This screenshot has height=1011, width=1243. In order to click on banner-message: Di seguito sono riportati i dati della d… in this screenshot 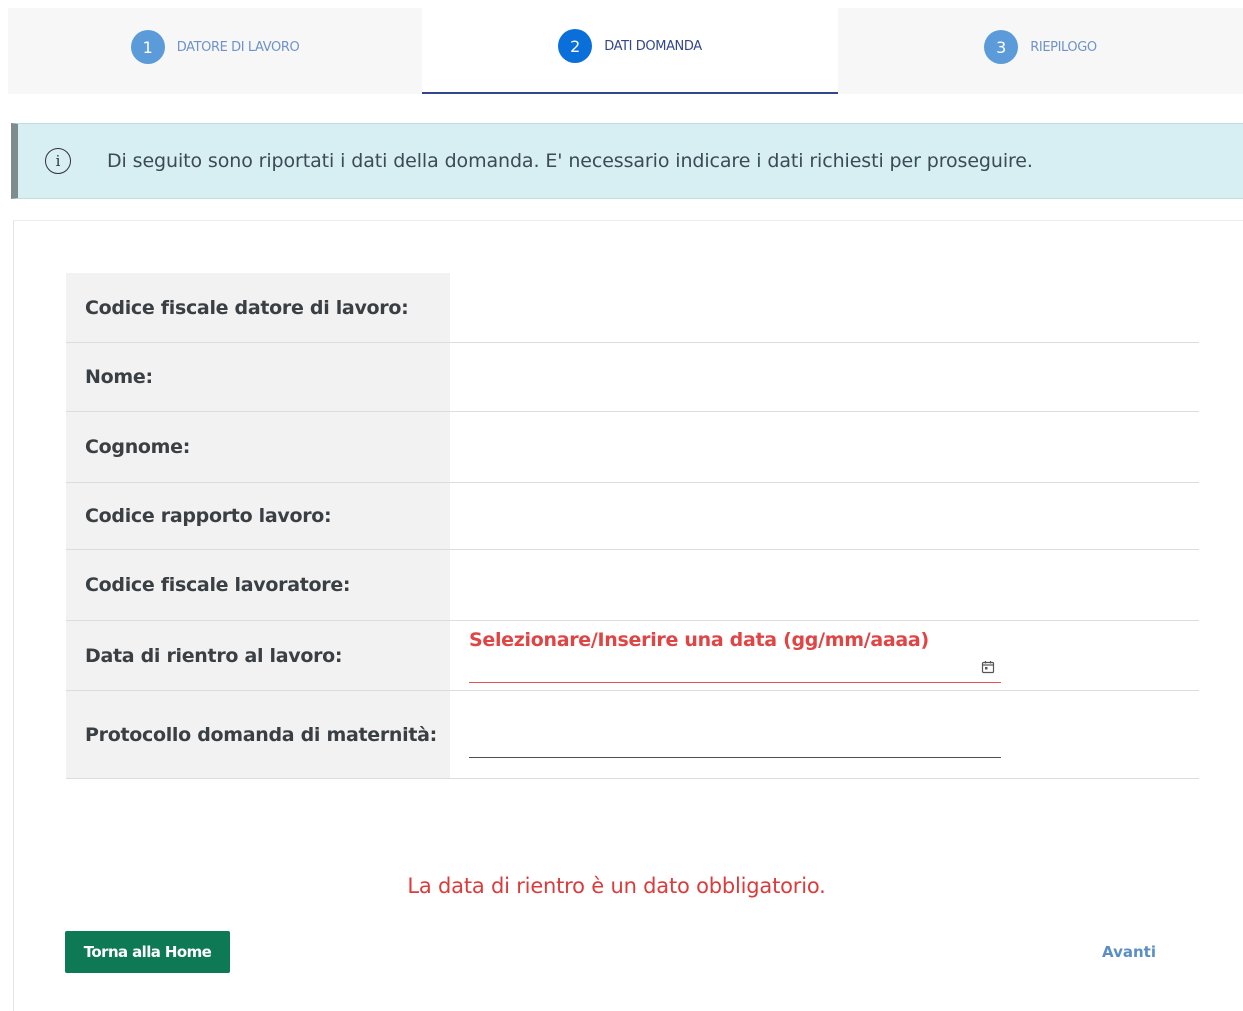, I will do `click(570, 161)`.